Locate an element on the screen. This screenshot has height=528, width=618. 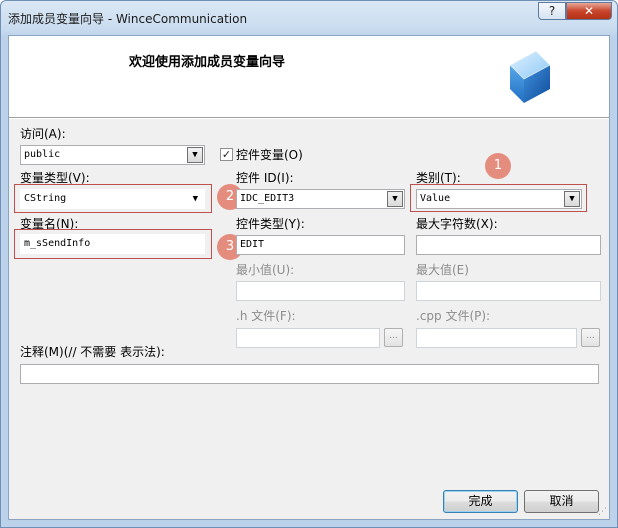
highlight-variable-type is located at coordinates (113, 198).